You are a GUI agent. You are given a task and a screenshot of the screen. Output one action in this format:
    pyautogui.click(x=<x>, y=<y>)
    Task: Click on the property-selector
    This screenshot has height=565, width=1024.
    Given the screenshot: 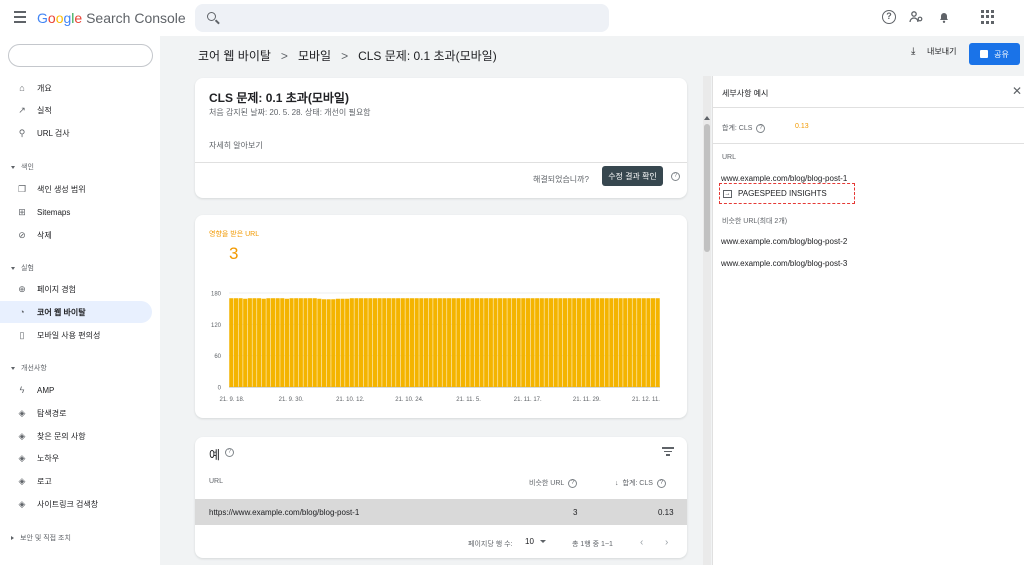 What is the action you would take?
    pyautogui.click(x=80, y=55)
    